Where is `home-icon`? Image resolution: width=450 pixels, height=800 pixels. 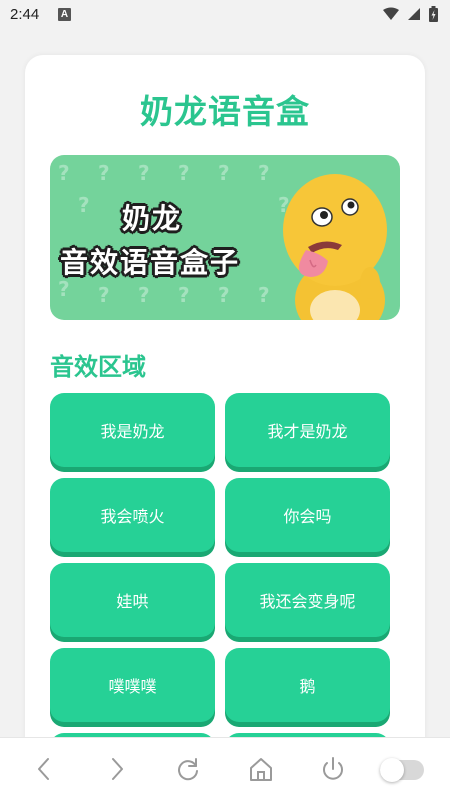 home-icon is located at coordinates (261, 769).